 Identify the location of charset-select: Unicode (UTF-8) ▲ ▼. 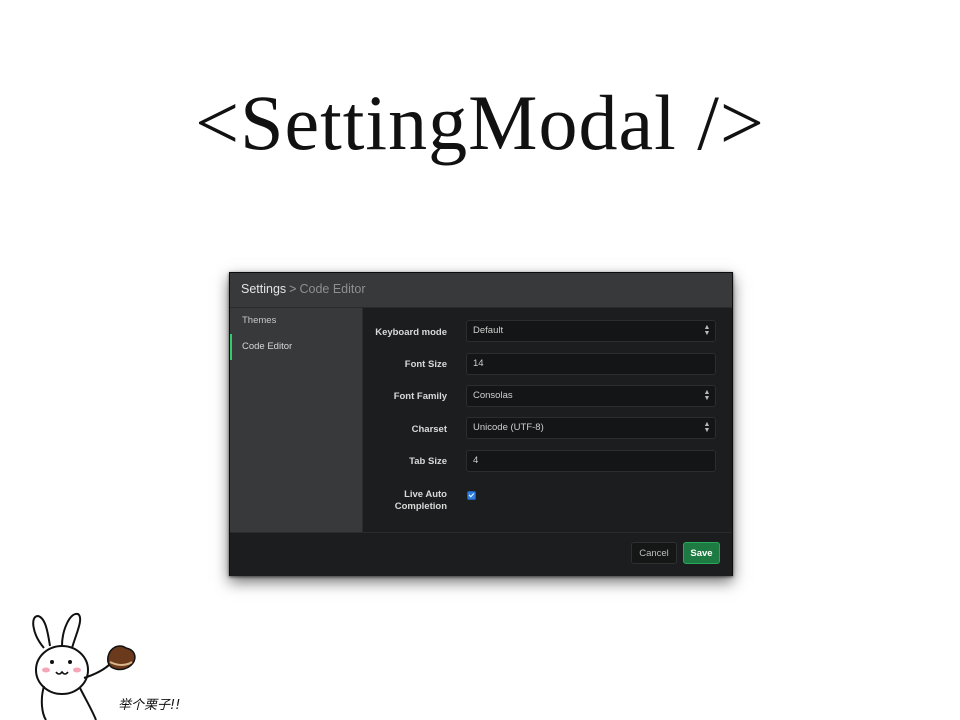
(591, 428).